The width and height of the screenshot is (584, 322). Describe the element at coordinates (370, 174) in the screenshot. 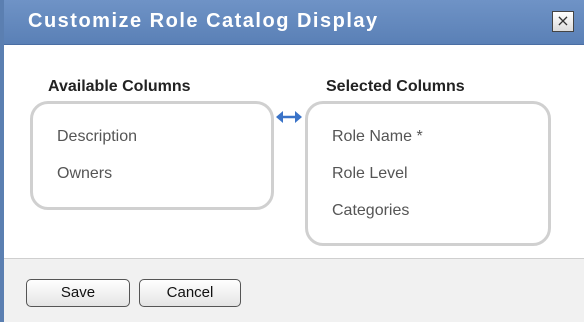

I see `list-item-role-level: Role Level` at that location.